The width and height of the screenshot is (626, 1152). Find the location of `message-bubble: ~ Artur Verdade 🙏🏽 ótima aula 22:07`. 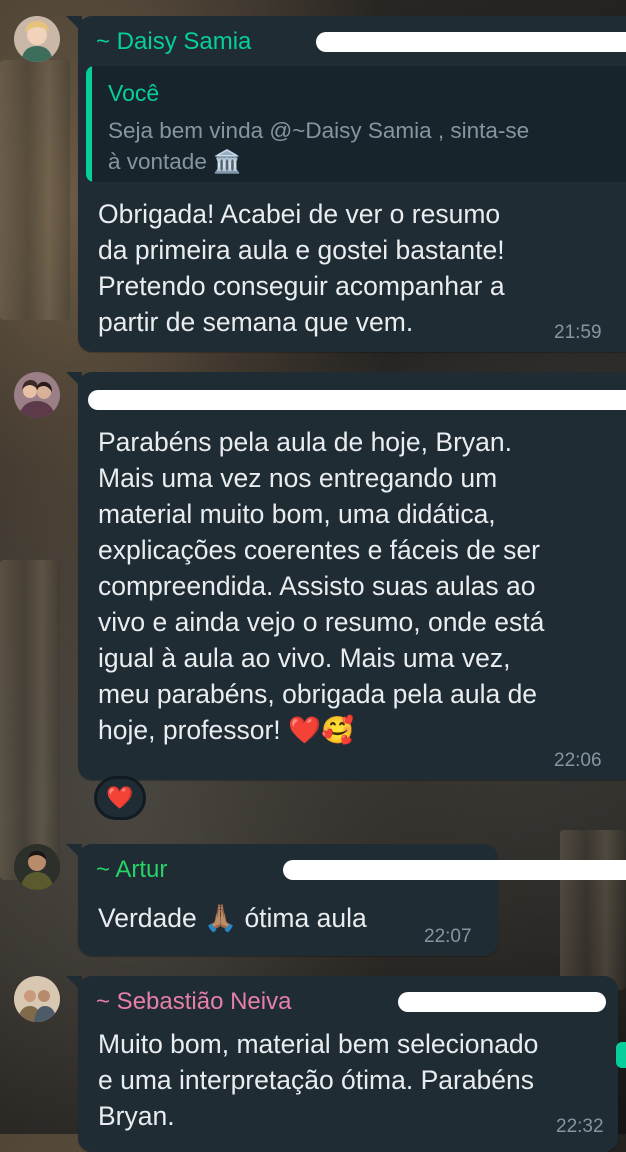

message-bubble: ~ Artur Verdade 🙏🏽 ótima aula 22:07 is located at coordinates (352, 900).